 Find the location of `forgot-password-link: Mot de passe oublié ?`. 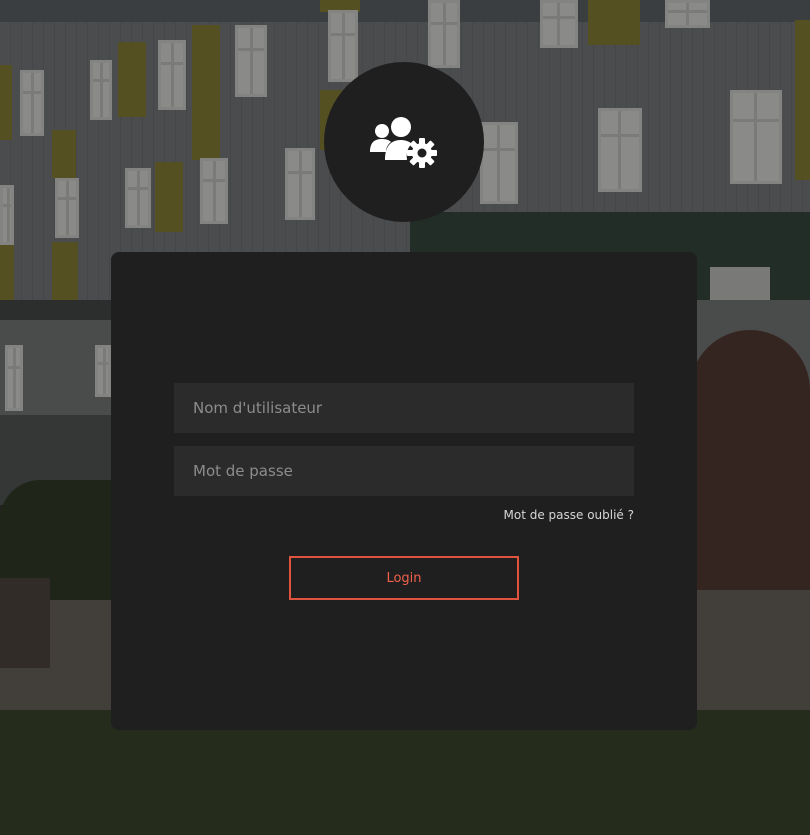

forgot-password-link: Mot de passe oublié ? is located at coordinates (569, 515).